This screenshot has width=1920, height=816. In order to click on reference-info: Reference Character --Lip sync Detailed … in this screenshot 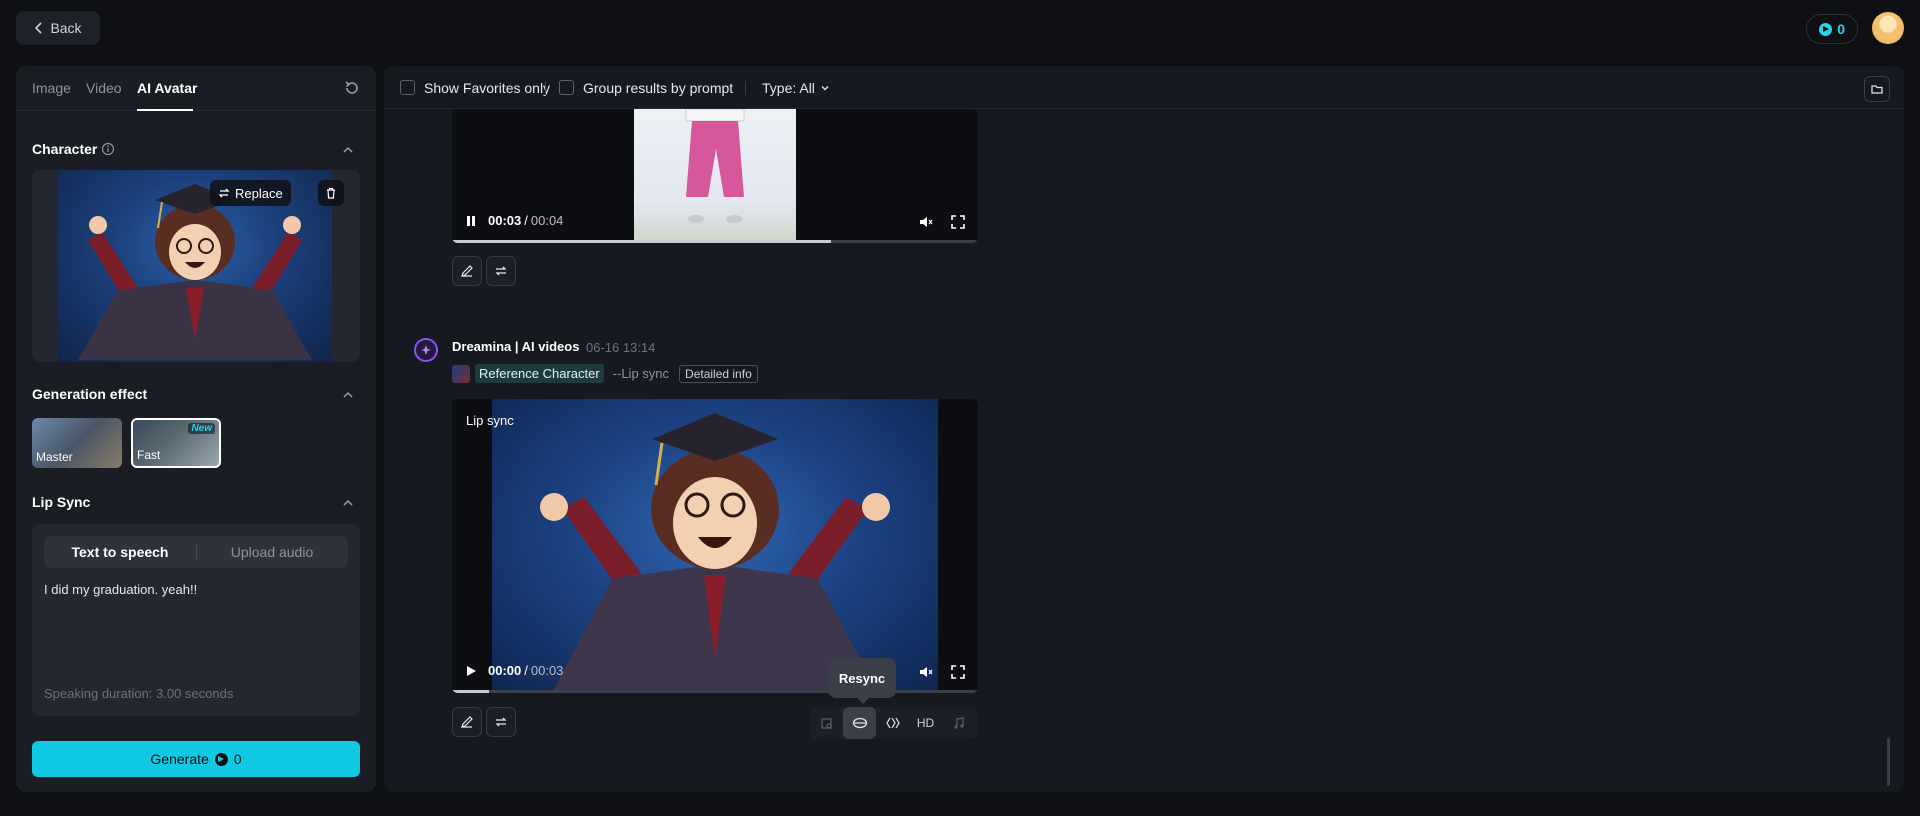, I will do `click(605, 373)`.